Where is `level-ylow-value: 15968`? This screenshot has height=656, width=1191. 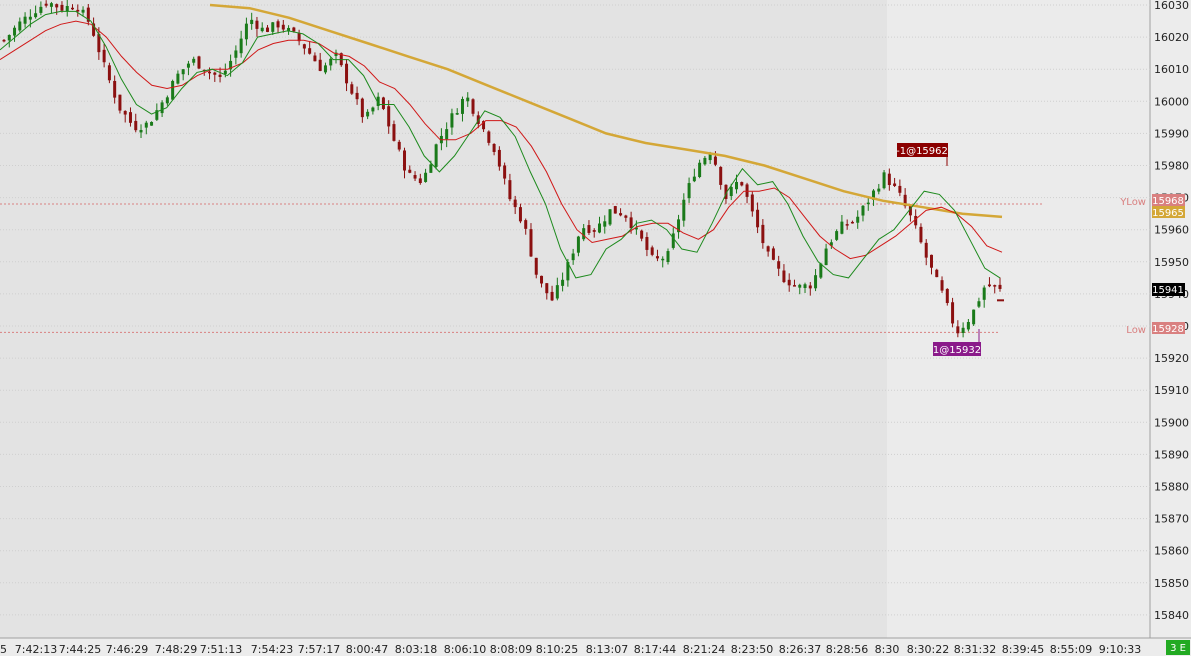
level-ylow-value: 15968 is located at coordinates (1168, 201).